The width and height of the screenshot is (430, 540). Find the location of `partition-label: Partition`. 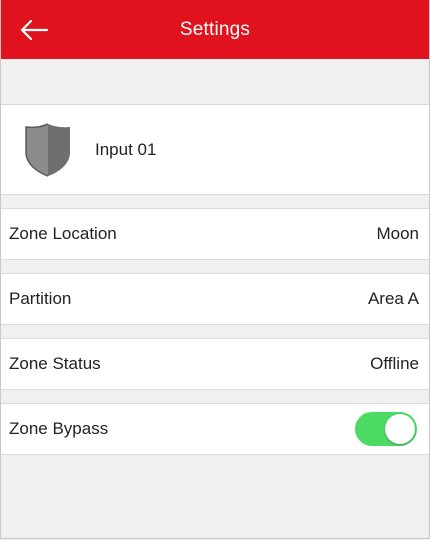

partition-label: Partition is located at coordinates (40, 298).